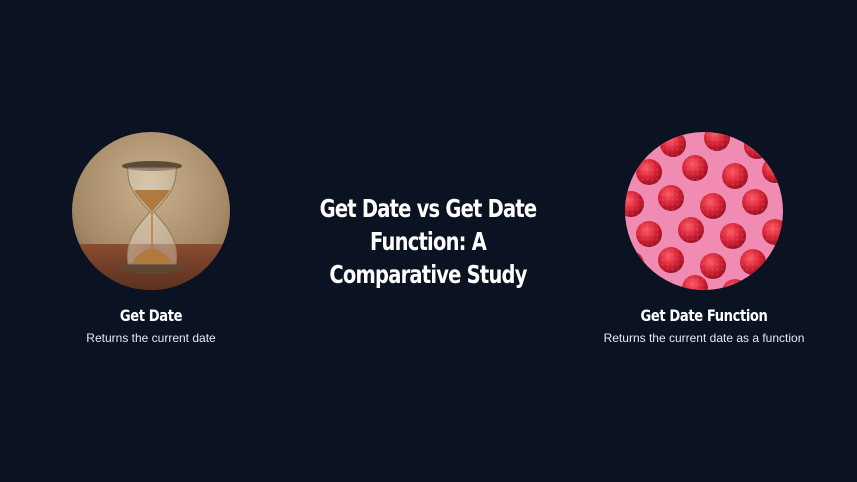 The height and width of the screenshot is (482, 857). I want to click on hourglass-image, so click(151, 211).